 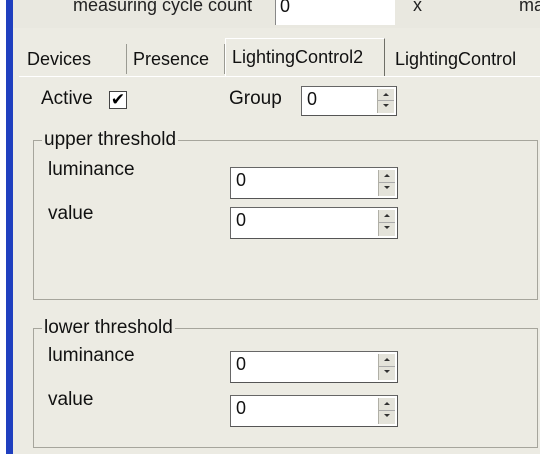 What do you see at coordinates (241, 180) in the screenshot?
I see `upper-luminance-value: 0` at bounding box center [241, 180].